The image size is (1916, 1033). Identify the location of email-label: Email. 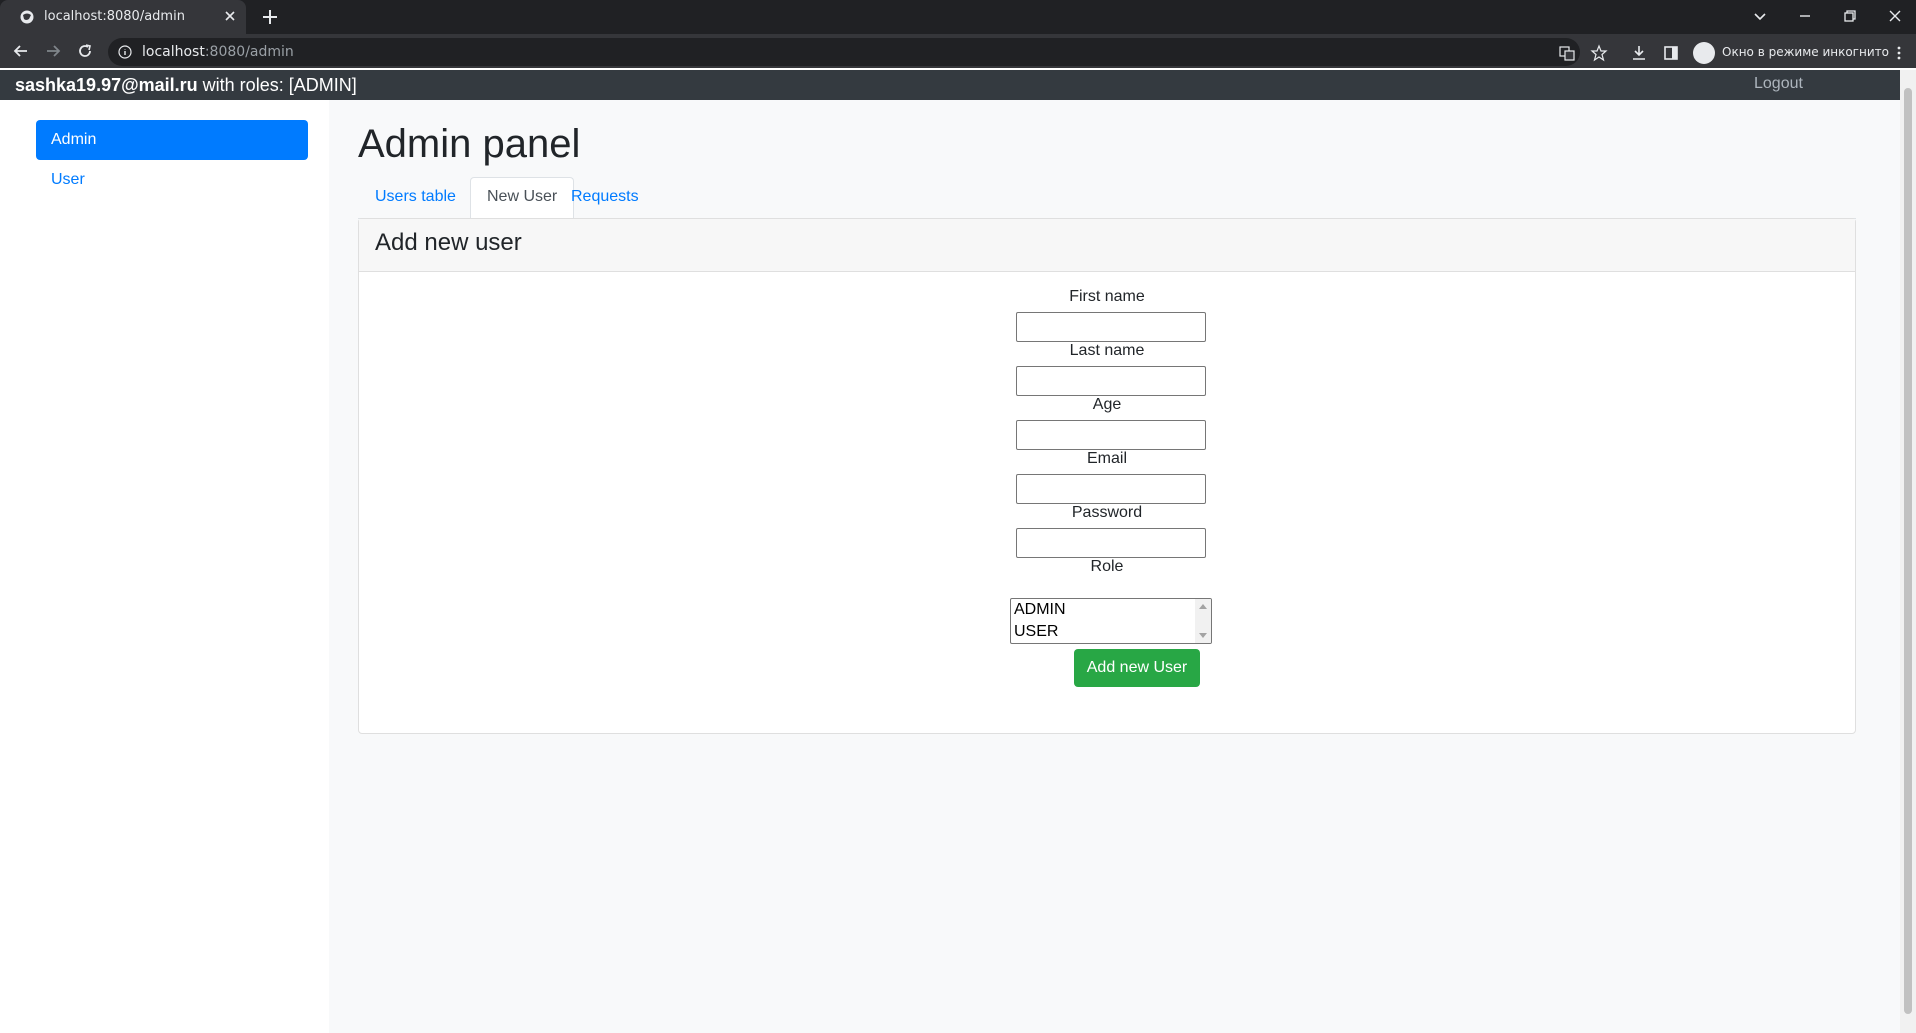
(1106, 458).